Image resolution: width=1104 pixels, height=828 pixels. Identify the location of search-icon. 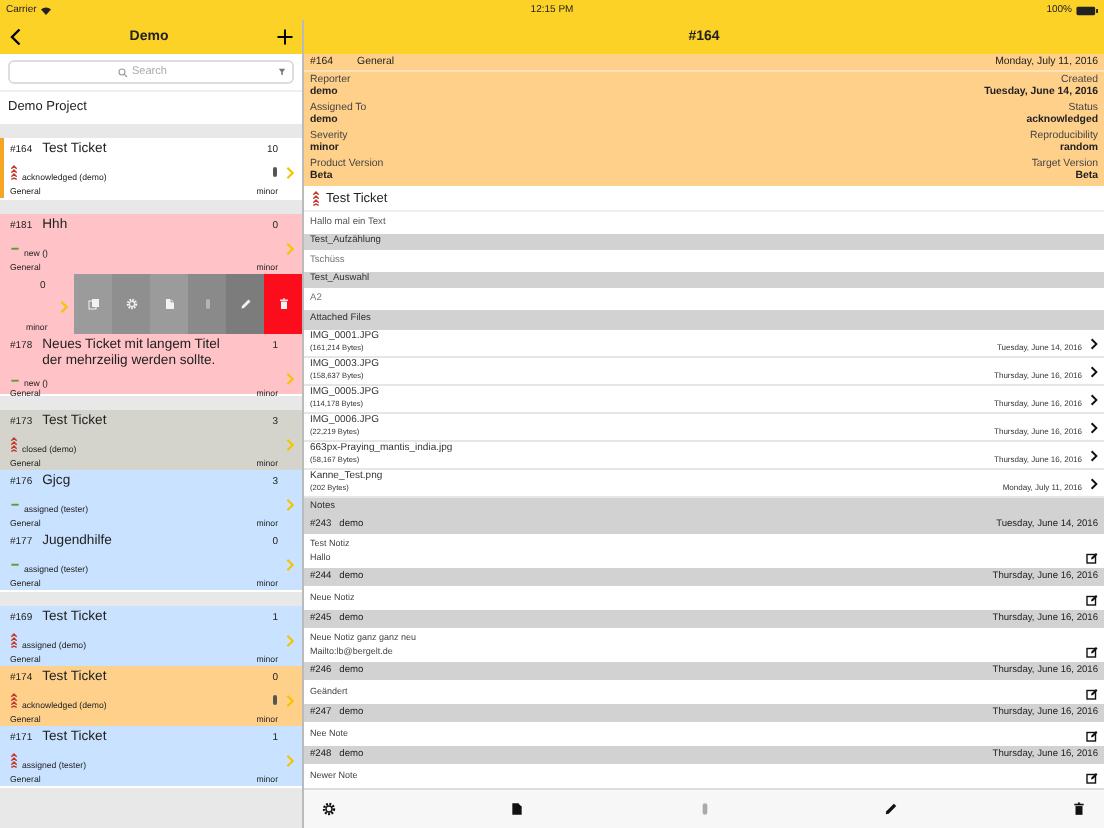
(123, 72).